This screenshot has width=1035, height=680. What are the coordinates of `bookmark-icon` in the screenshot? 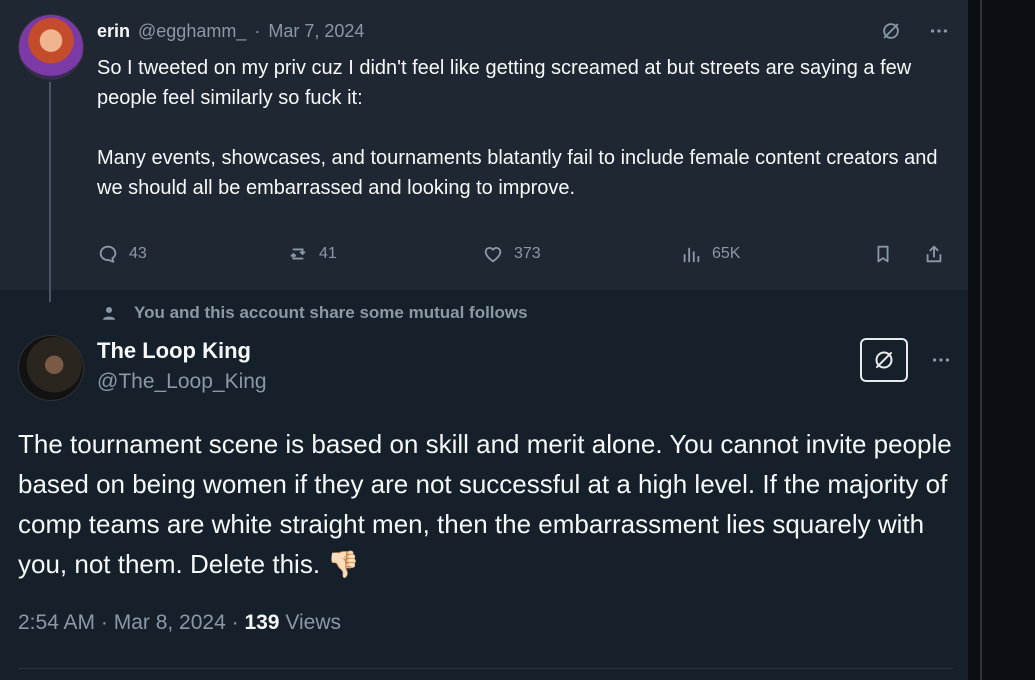 It's located at (883, 254).